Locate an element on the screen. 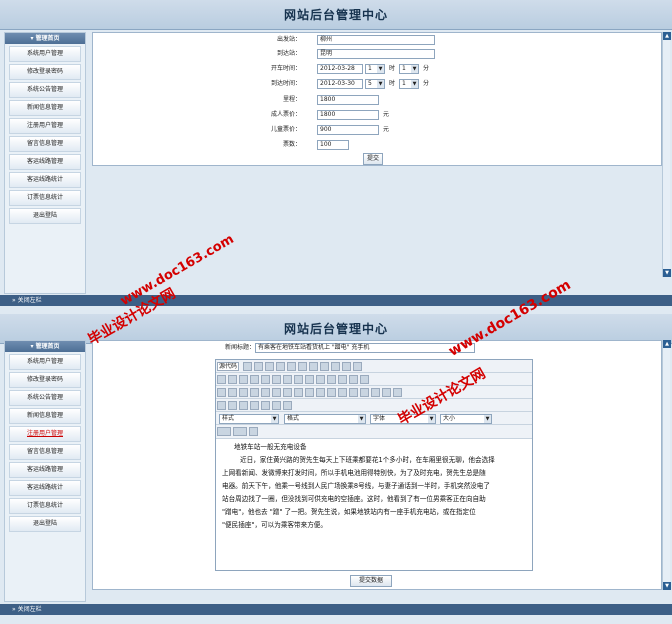 The height and width of the screenshot is (624, 672). arrive-date-input: 2012-03-30 is located at coordinates (340, 84).